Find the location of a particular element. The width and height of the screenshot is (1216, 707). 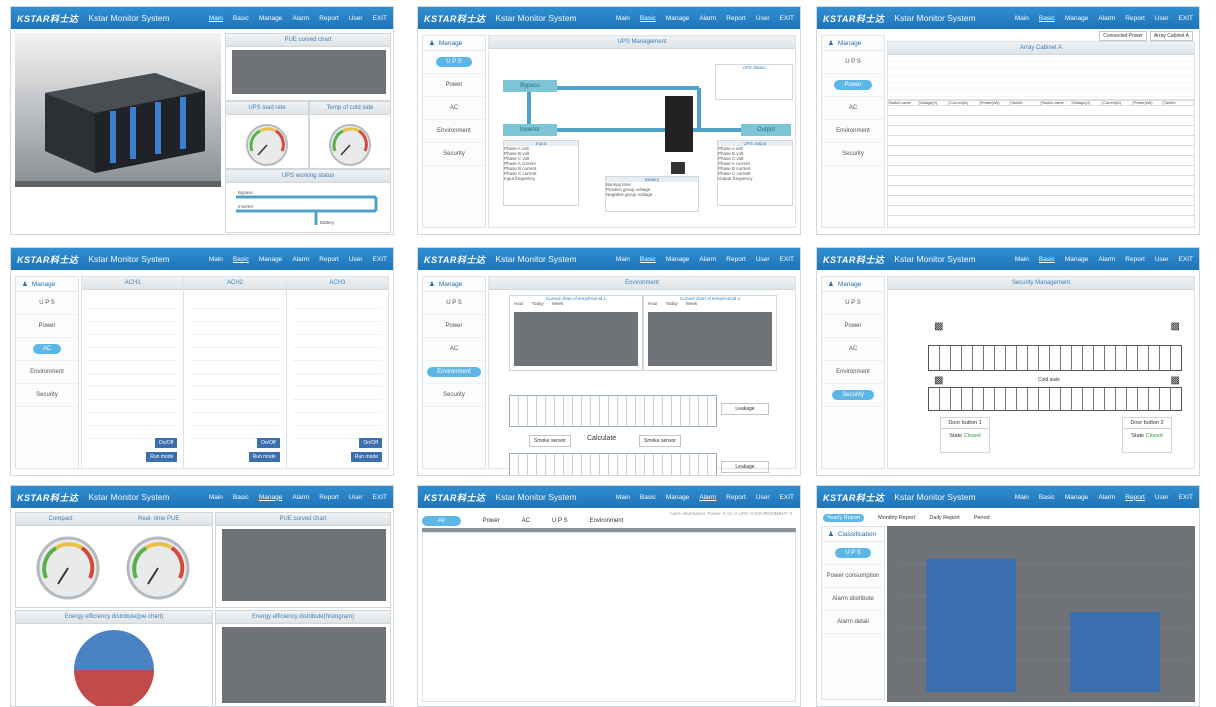

datacenter-3d-view is located at coordinates (118, 107).